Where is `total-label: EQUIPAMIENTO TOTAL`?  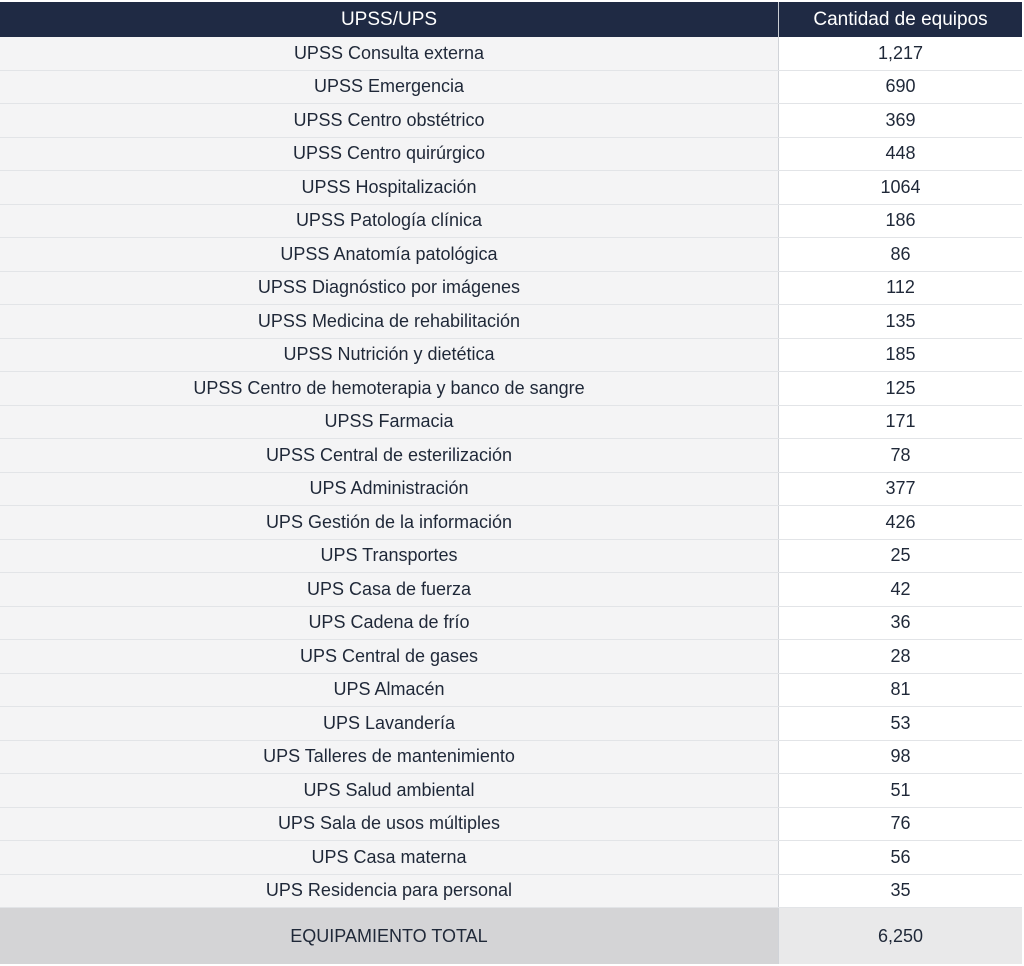 total-label: EQUIPAMIENTO TOTAL is located at coordinates (389, 935).